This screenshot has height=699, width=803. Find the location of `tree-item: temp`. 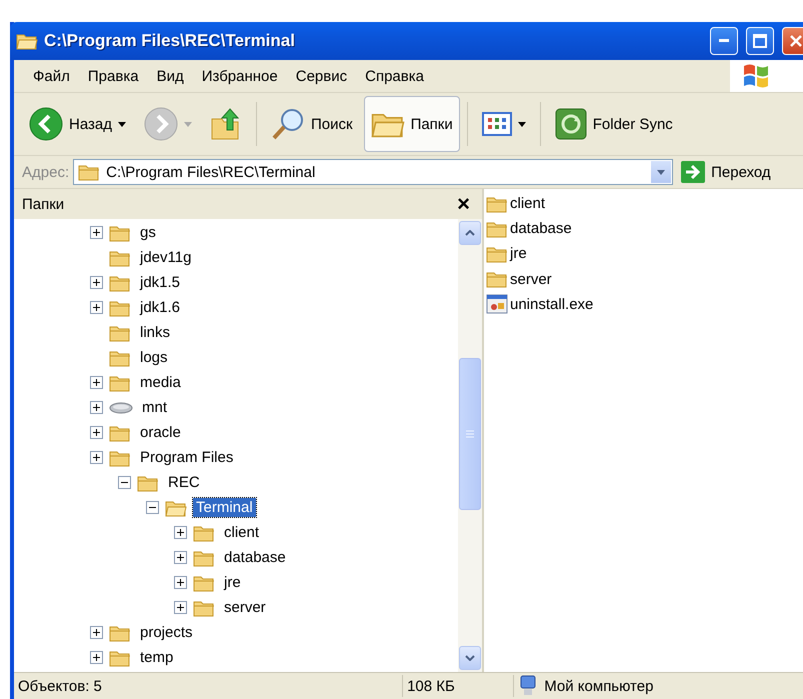

tree-item: temp is located at coordinates (156, 657).